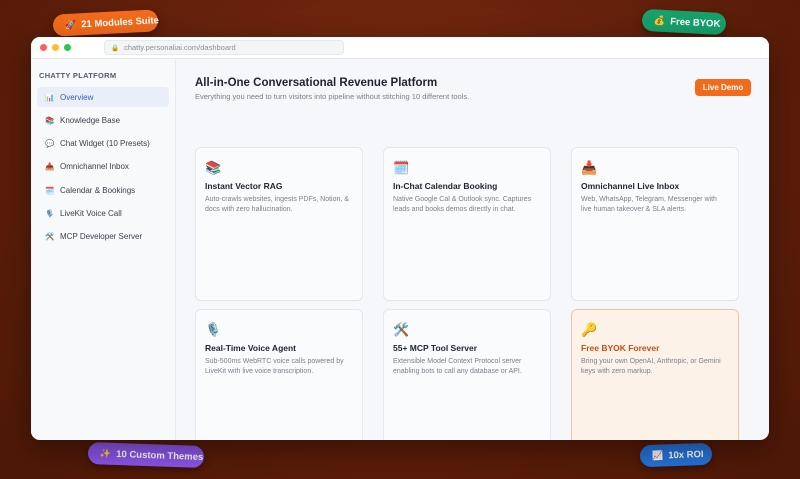 The image size is (800, 479). I want to click on sidebar-item-omnichannel-inbox: 📥 Omnichannel Inbox, so click(103, 167).